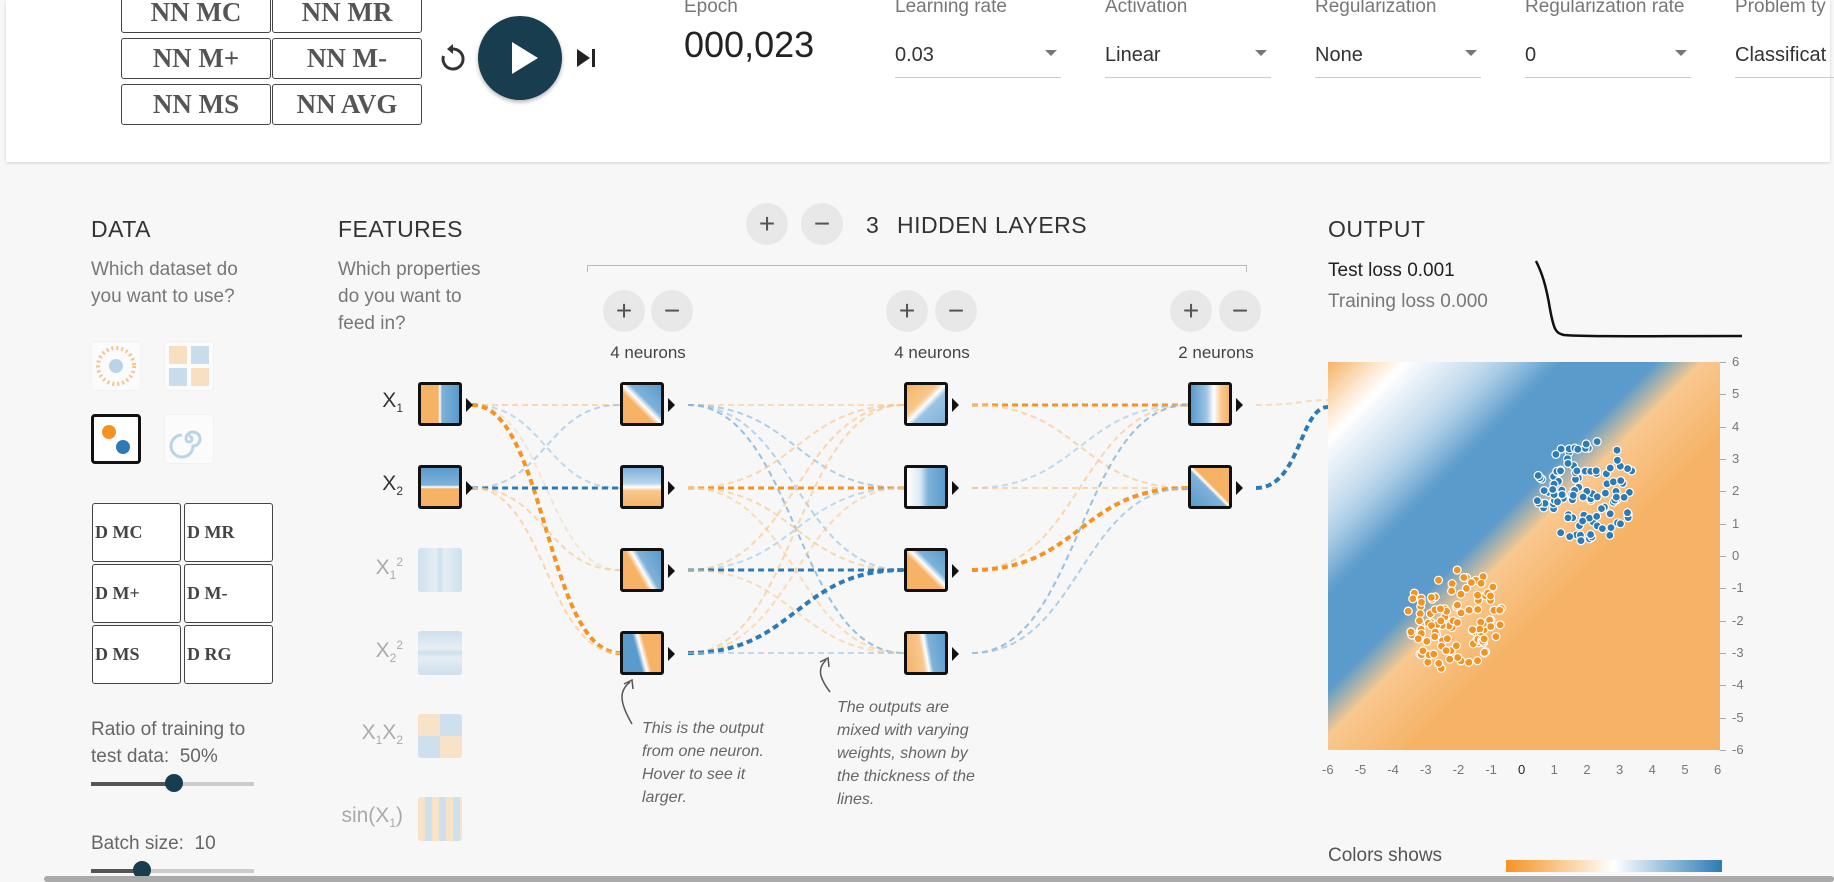 This screenshot has height=882, width=1834. What do you see at coordinates (1393, 769) in the screenshot?
I see `x-tick-label: -4` at bounding box center [1393, 769].